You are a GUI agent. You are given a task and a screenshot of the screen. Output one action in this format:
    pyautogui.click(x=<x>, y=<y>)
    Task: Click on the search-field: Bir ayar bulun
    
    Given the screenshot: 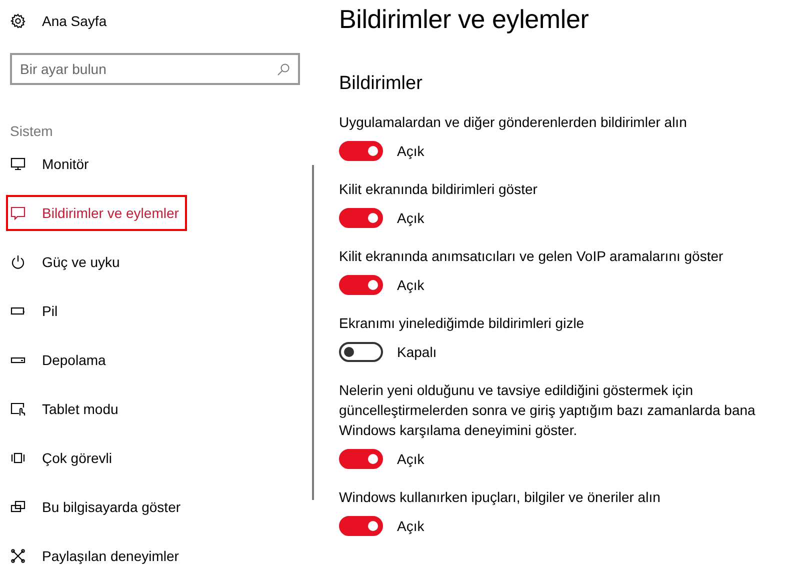 What is the action you would take?
    pyautogui.click(x=155, y=69)
    